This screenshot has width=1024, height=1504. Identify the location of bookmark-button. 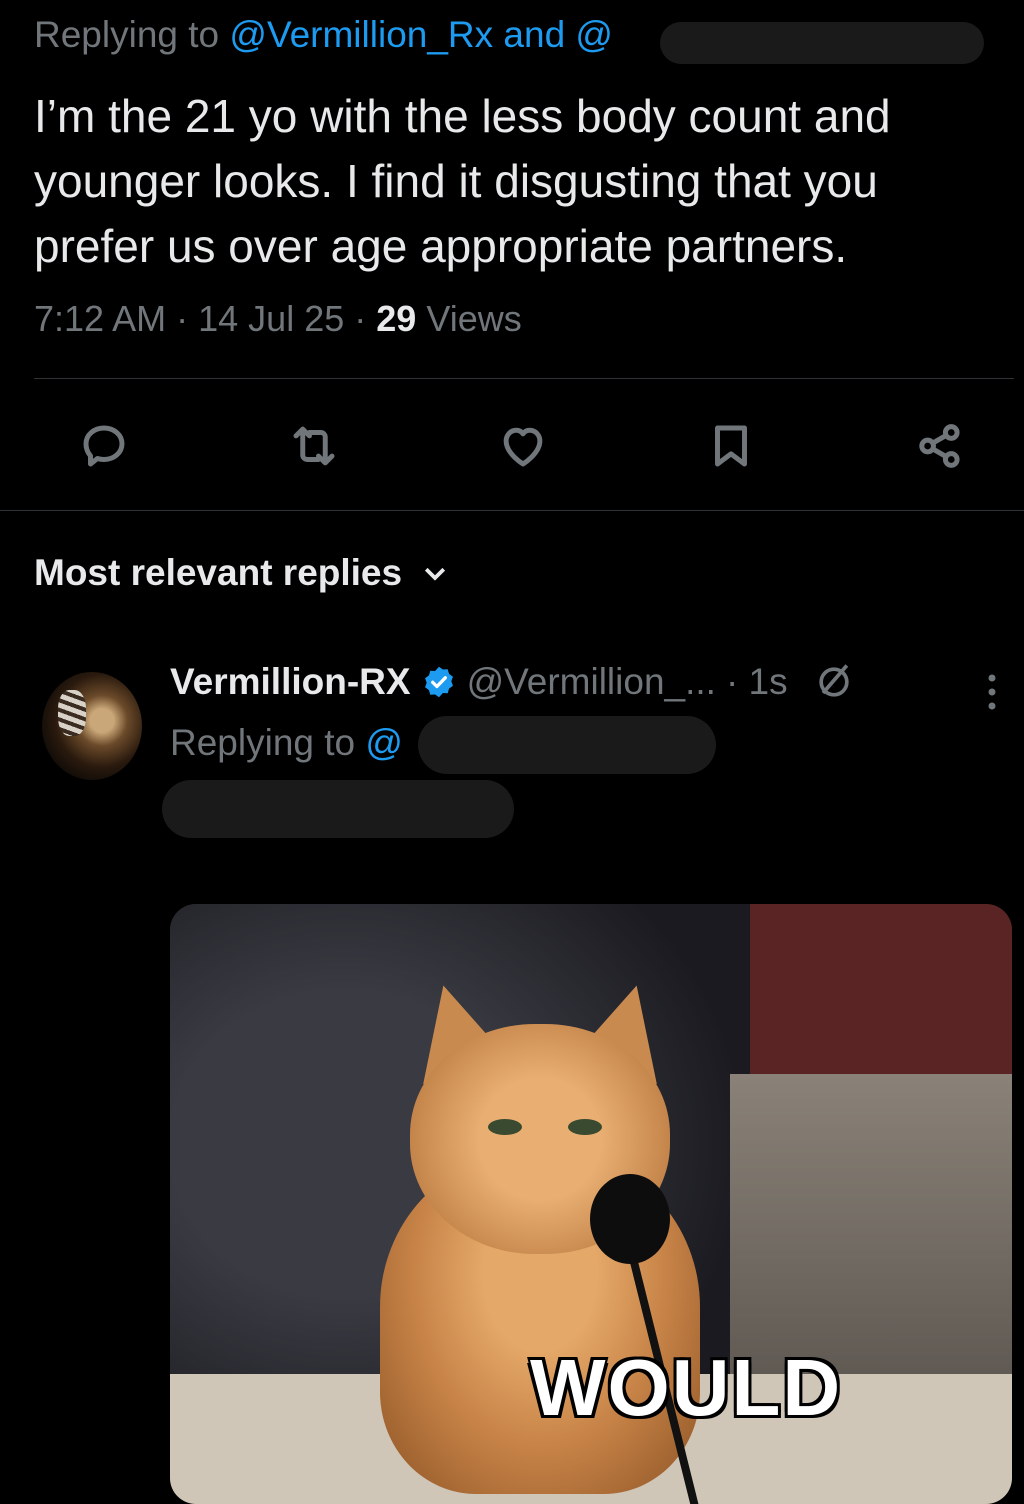
(731, 446).